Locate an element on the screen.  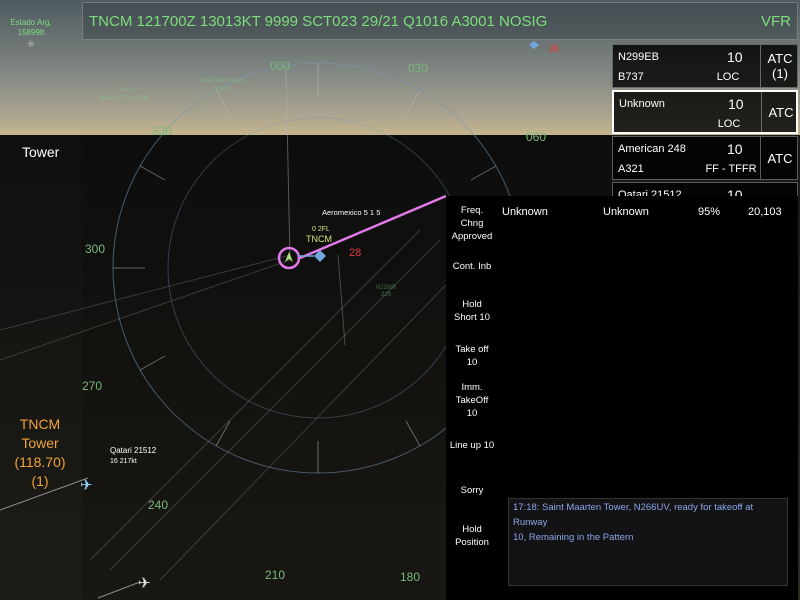
heading-000: 000 is located at coordinates (280, 66).